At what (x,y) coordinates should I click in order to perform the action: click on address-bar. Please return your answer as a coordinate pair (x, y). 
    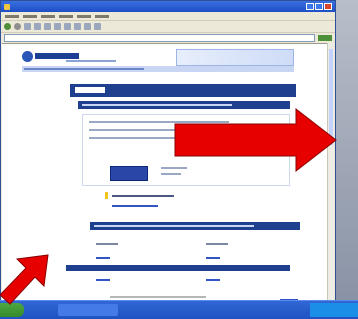
    Looking at the image, I should click on (168, 37).